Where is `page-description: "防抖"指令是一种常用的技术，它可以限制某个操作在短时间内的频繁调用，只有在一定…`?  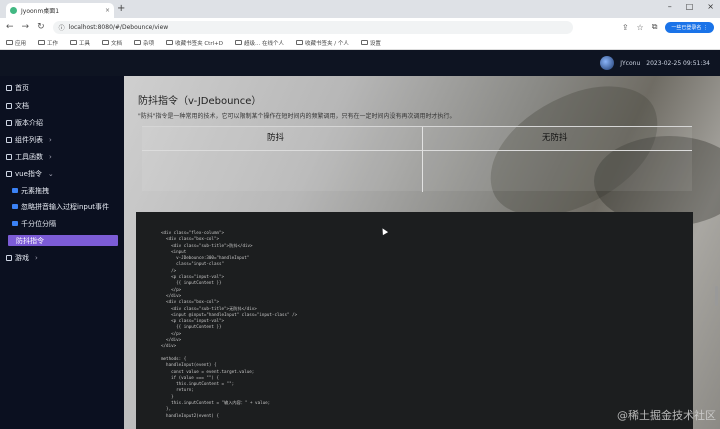 page-description: "防抖"指令是一种常用的技术，它可以限制某个操作在短时间内的频繁调用，只有在一定… is located at coordinates (297, 116).